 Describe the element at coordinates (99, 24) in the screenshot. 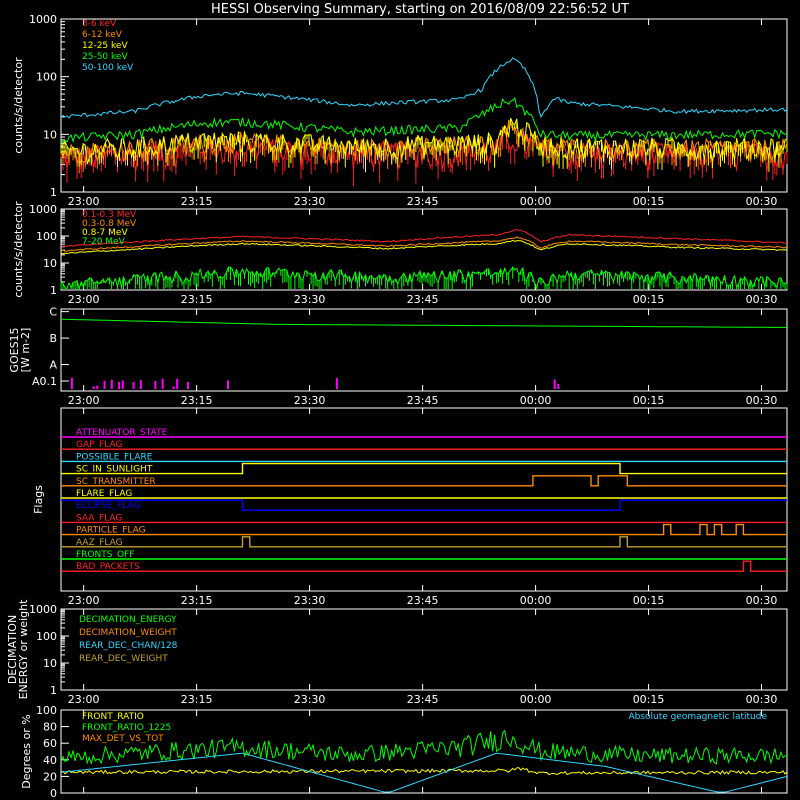

I see `legend-entry: 3-6 keV` at that location.